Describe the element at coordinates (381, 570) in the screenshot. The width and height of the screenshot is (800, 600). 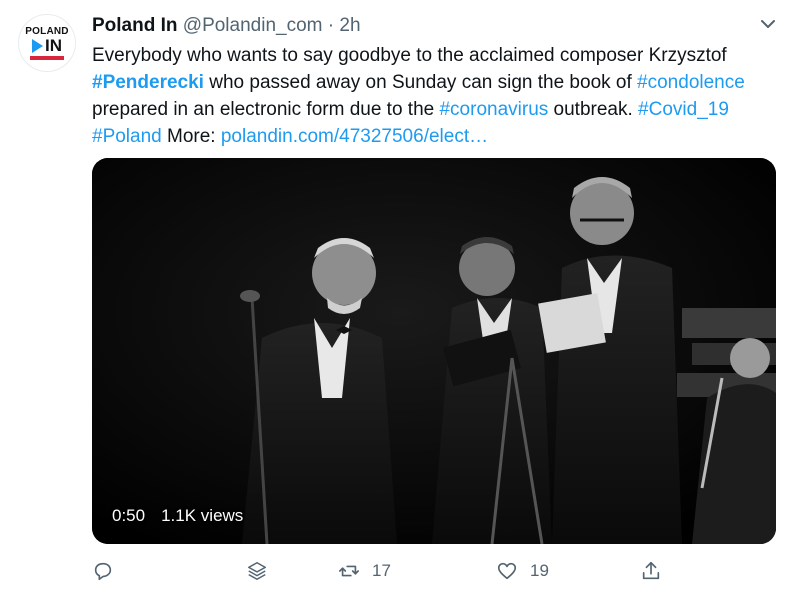
I see `retweet-count: 17` at that location.